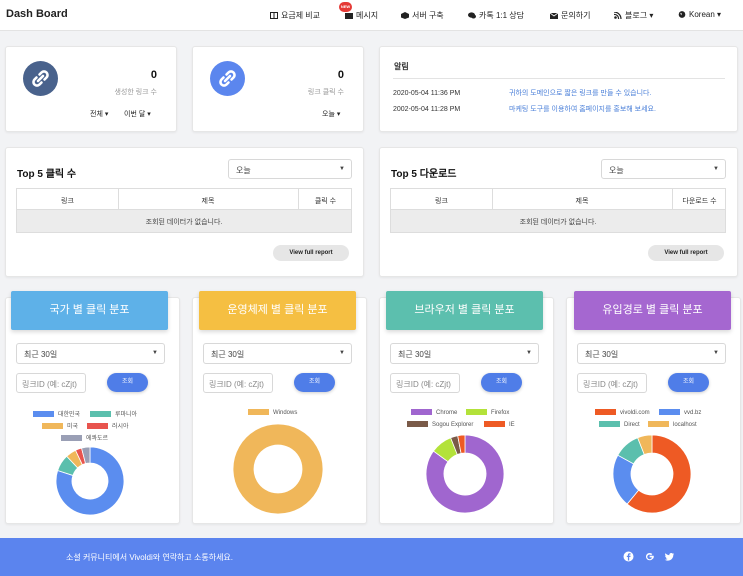 This screenshot has height=576, width=743. I want to click on nav-language-label: Korean, so click(702, 14).